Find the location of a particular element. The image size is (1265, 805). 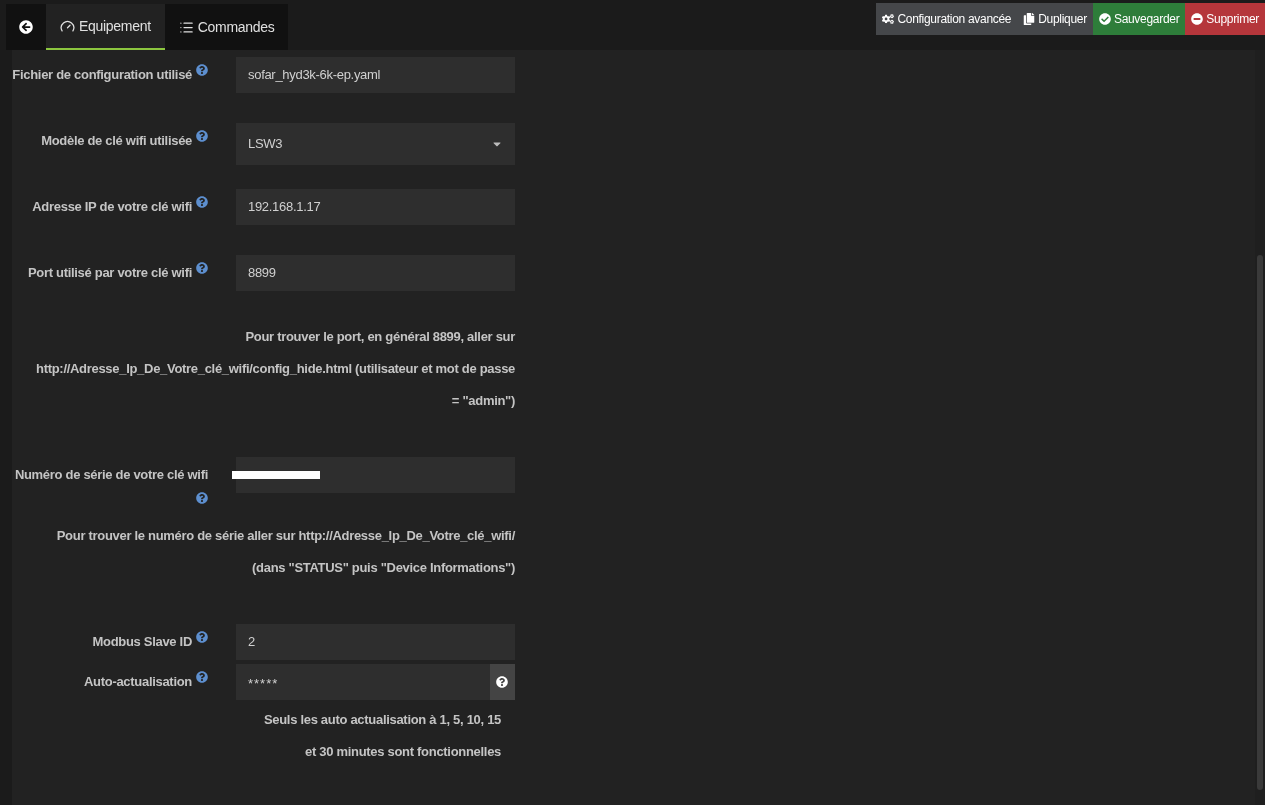

cogs-icon is located at coordinates (888, 19).